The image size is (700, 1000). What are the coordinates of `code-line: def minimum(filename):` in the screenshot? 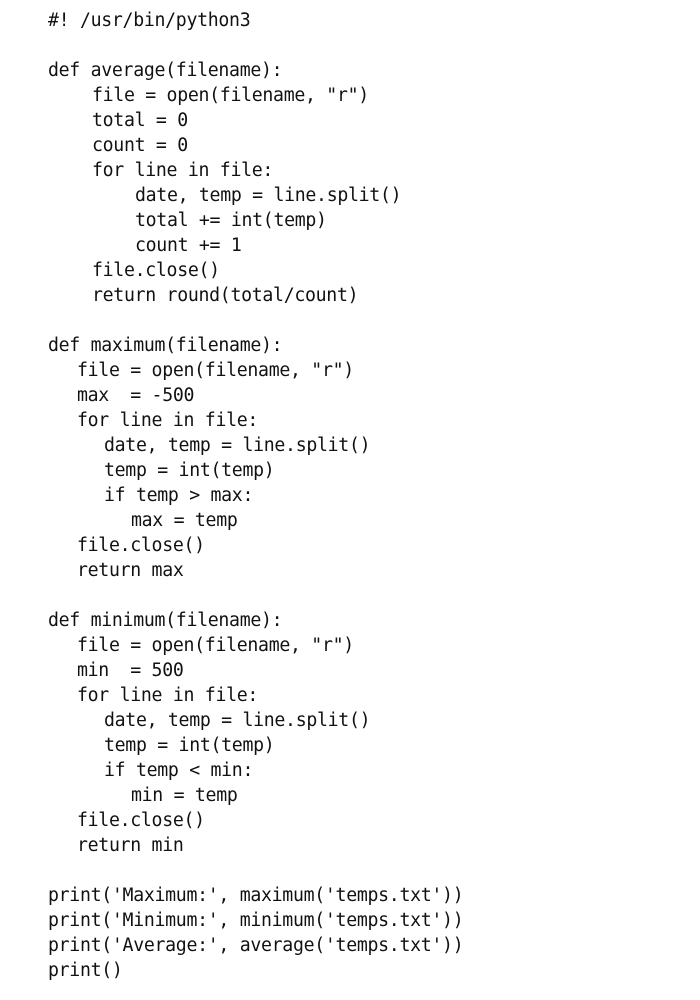 It's located at (165, 620).